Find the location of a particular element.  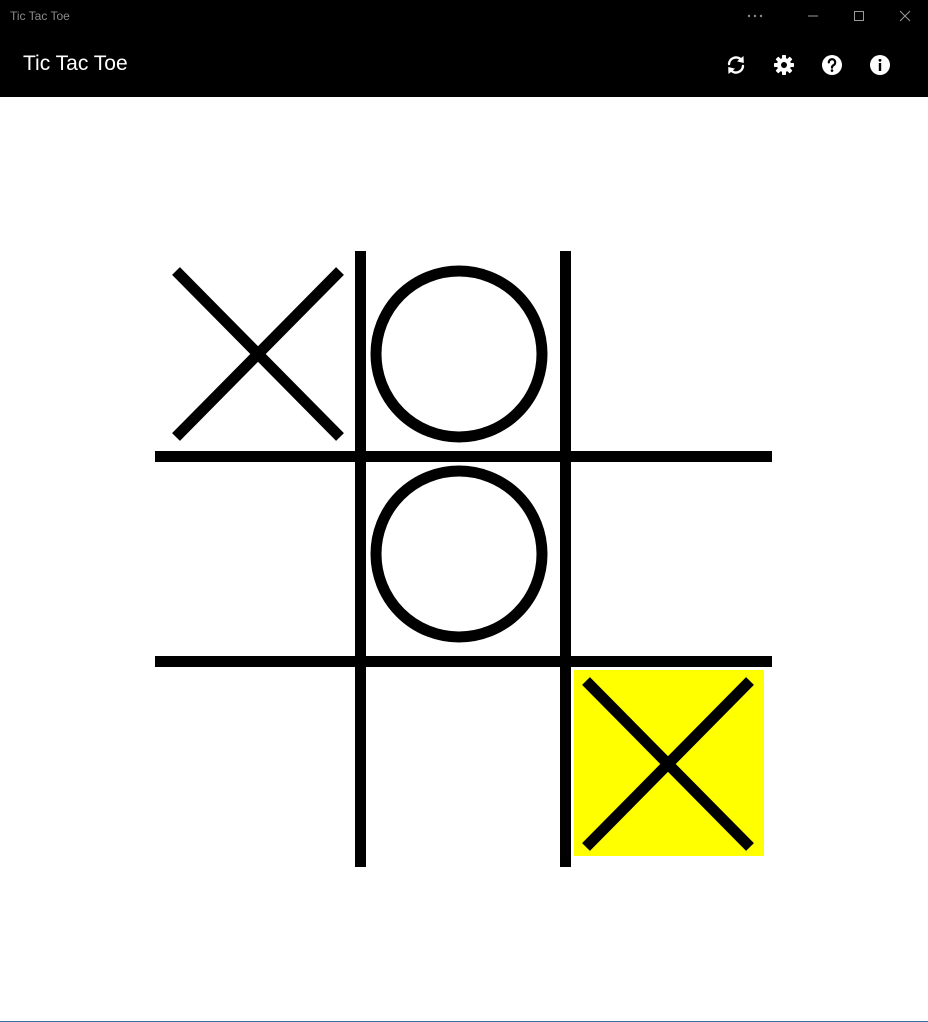

minimize-icon is located at coordinates (813, 16).